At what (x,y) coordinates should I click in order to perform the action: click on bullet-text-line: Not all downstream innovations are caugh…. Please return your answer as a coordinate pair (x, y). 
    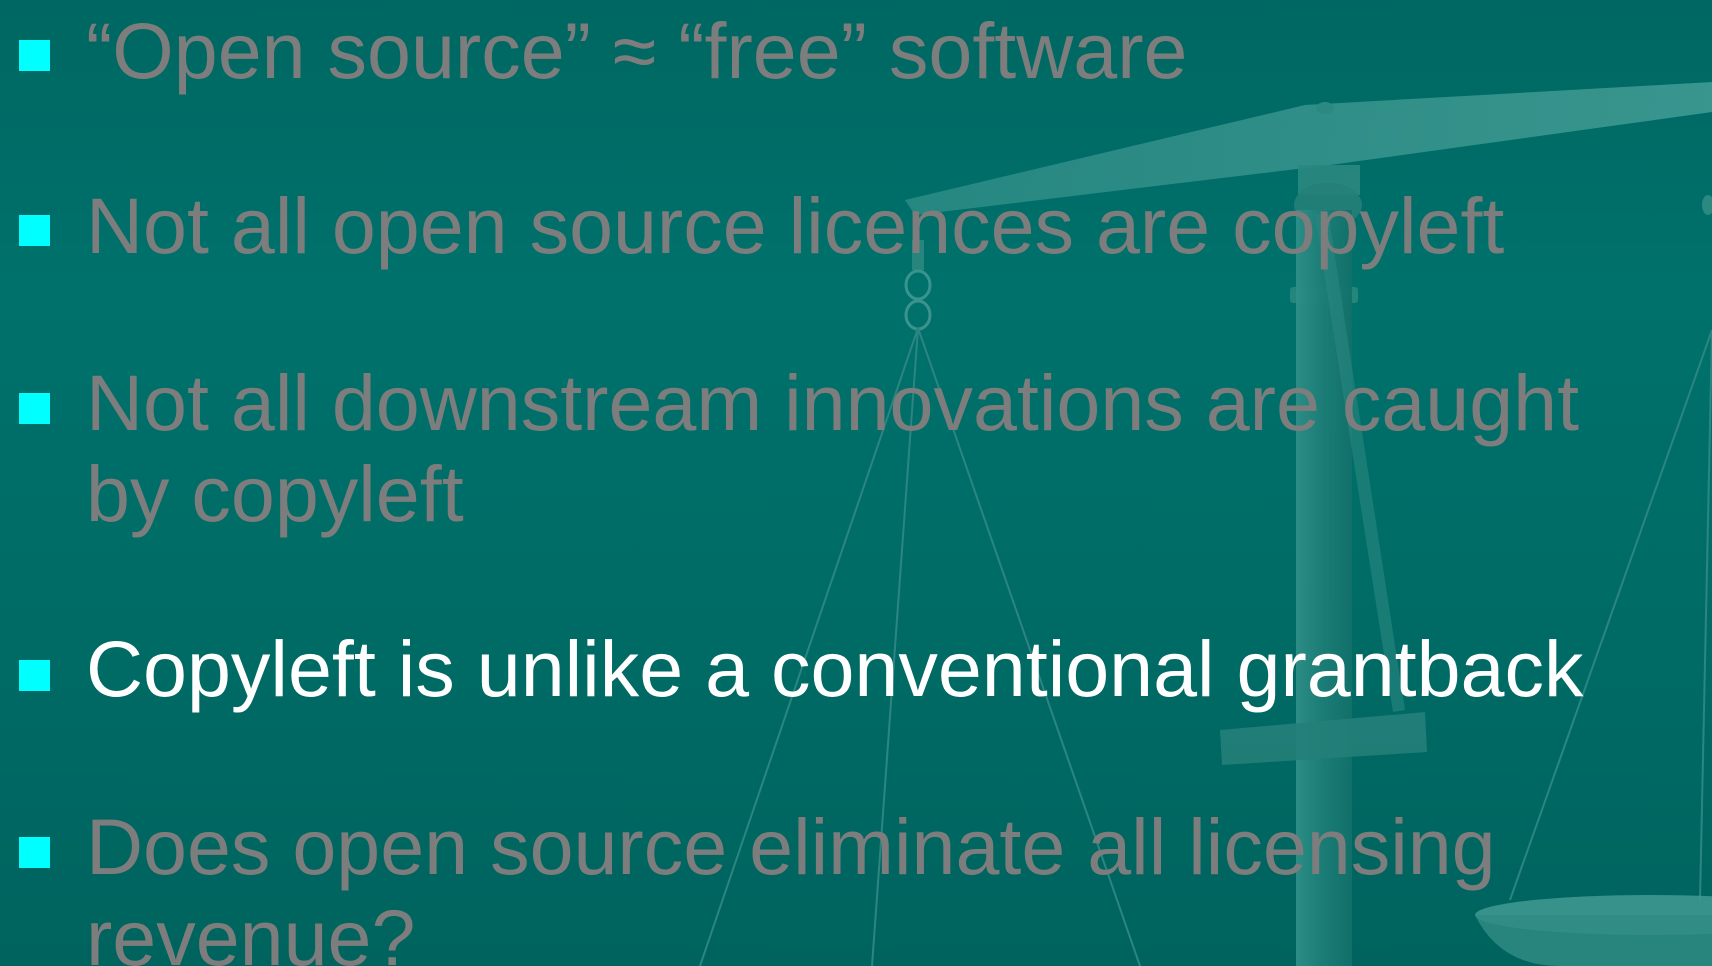
    Looking at the image, I should click on (833, 402).